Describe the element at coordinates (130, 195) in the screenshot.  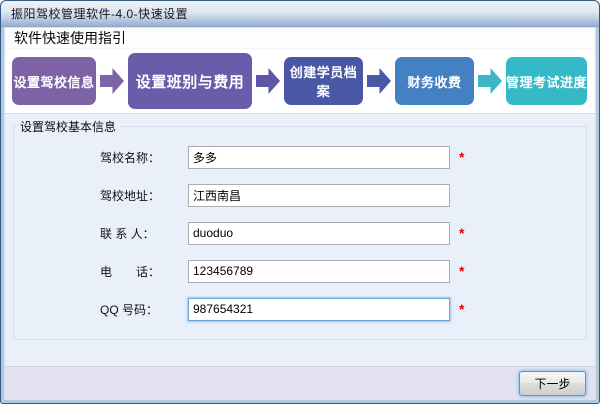
I see `school-address-label: 驾校地址：` at that location.